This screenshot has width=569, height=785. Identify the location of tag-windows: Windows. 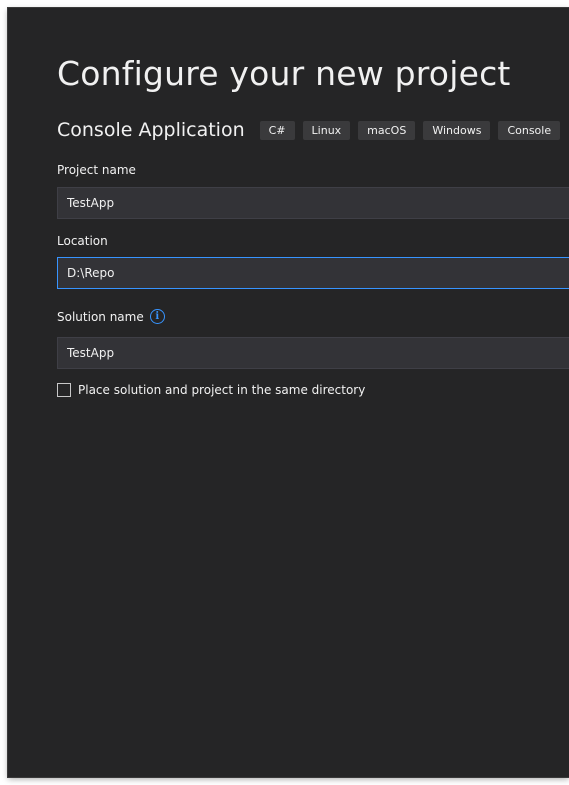
(457, 130).